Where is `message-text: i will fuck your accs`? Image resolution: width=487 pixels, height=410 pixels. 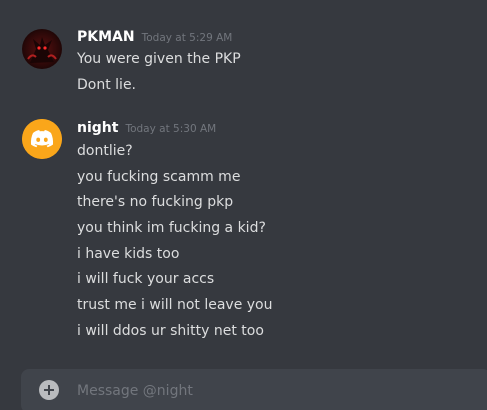 message-text: i will fuck your accs is located at coordinates (146, 279).